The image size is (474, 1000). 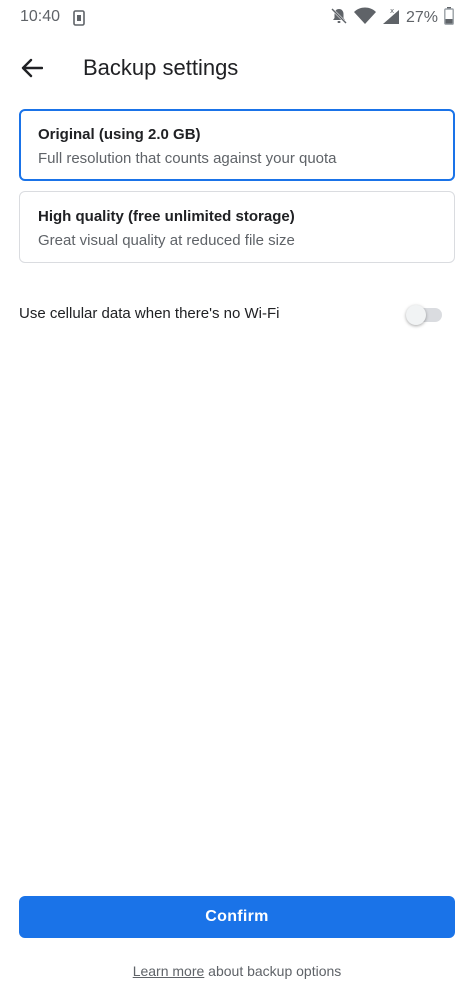 I want to click on cellular-data-row: Use cellular data when there's no Wi-Fi, so click(x=237, y=314).